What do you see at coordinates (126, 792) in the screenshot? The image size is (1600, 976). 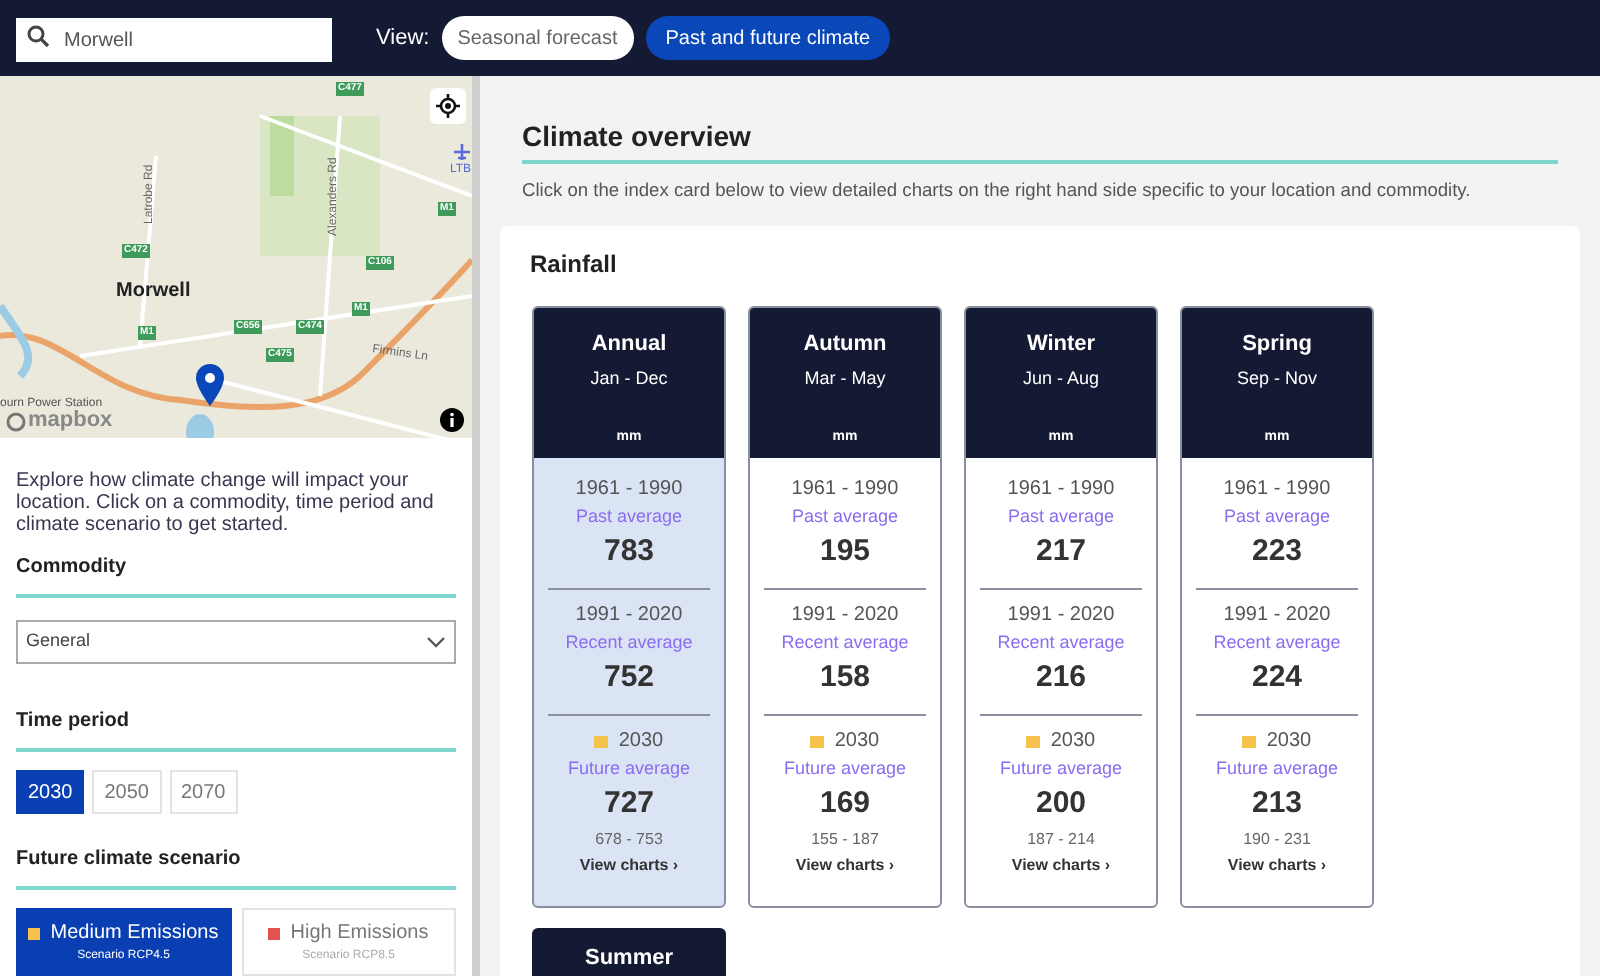 I see `time-period-option: 2050` at bounding box center [126, 792].